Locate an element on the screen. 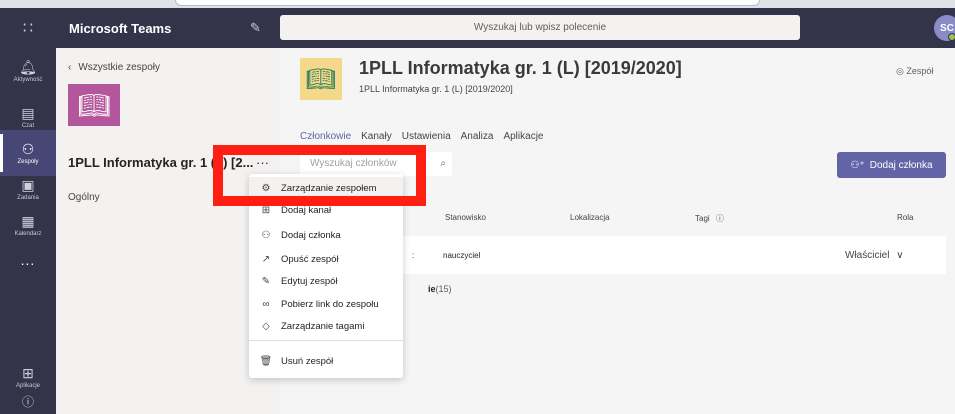 This screenshot has width=955, height=414. tab-members: Członkowie is located at coordinates (326, 139).